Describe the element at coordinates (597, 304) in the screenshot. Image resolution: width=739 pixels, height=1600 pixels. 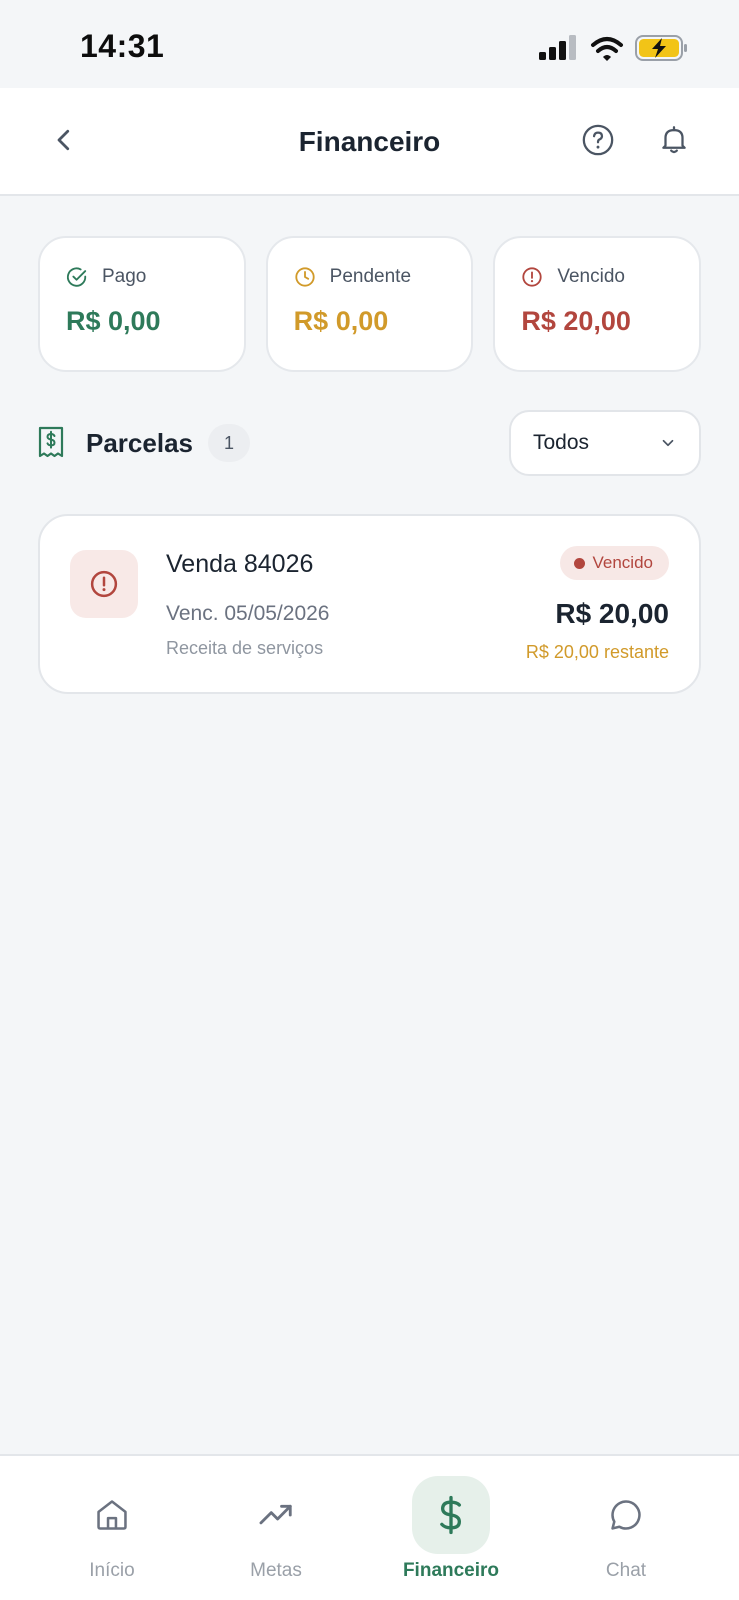
I see `summary-card-vencido: Vencido R$ 20,00` at that location.